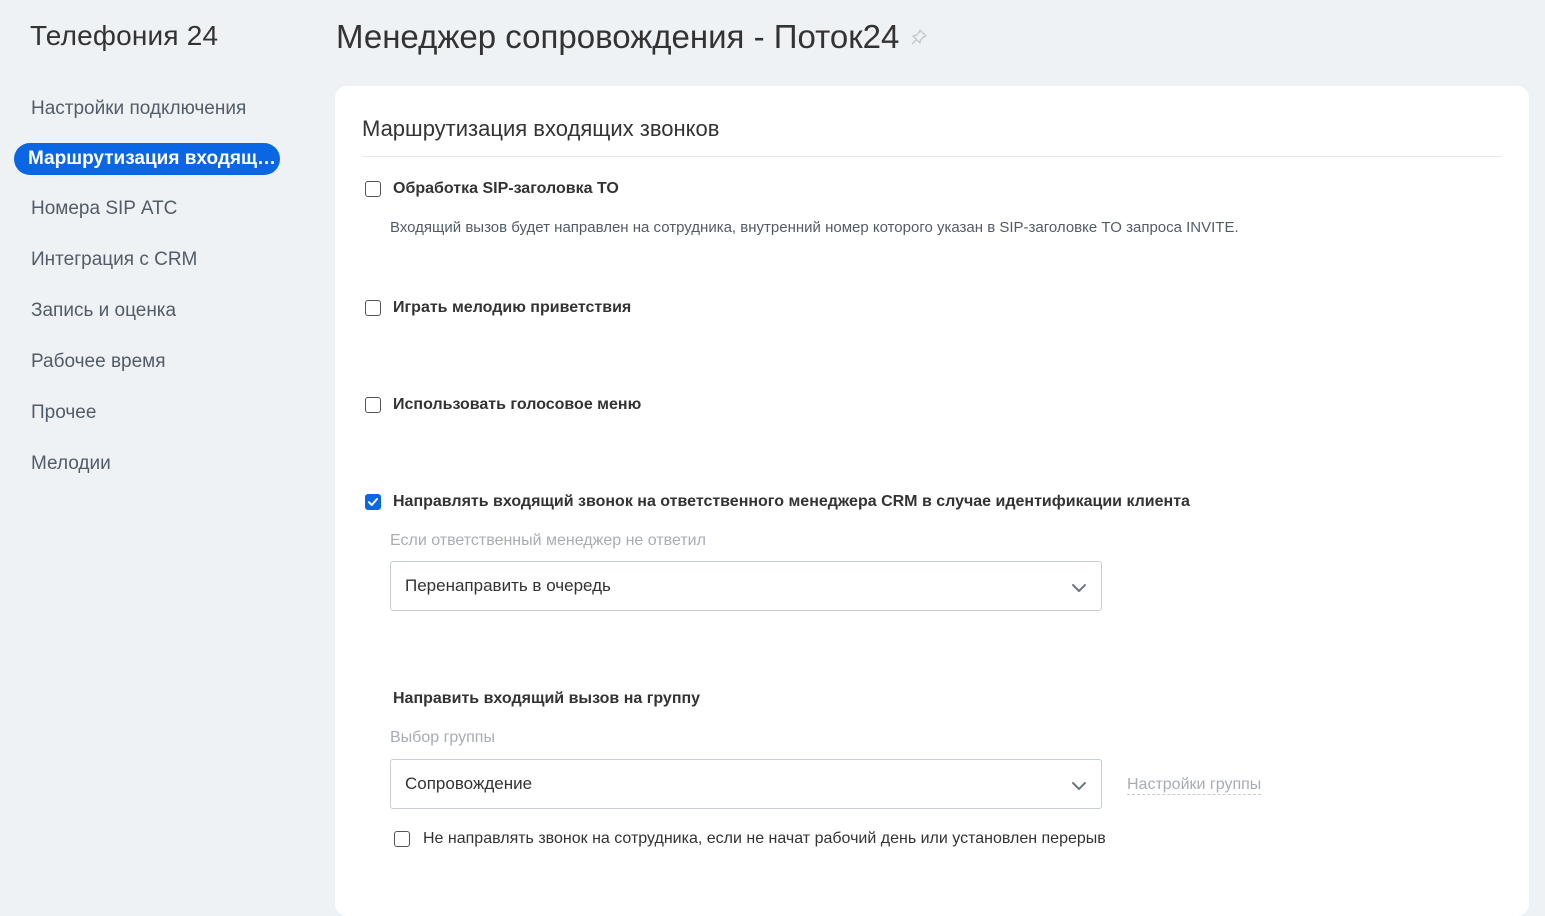  What do you see at coordinates (104, 310) in the screenshot?
I see `sidebar-item-label: Запись и оценка` at bounding box center [104, 310].